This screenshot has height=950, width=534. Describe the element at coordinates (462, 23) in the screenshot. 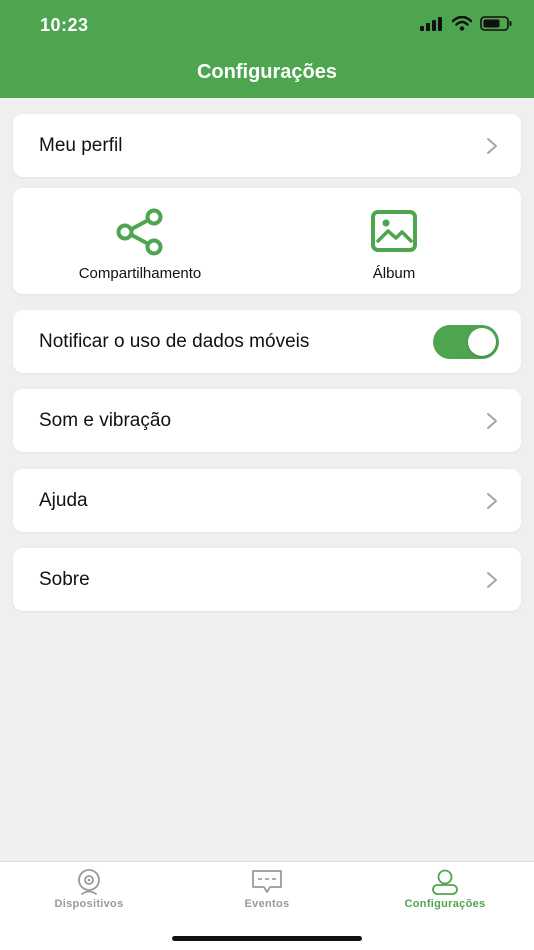

I see `wifi-icon` at that location.